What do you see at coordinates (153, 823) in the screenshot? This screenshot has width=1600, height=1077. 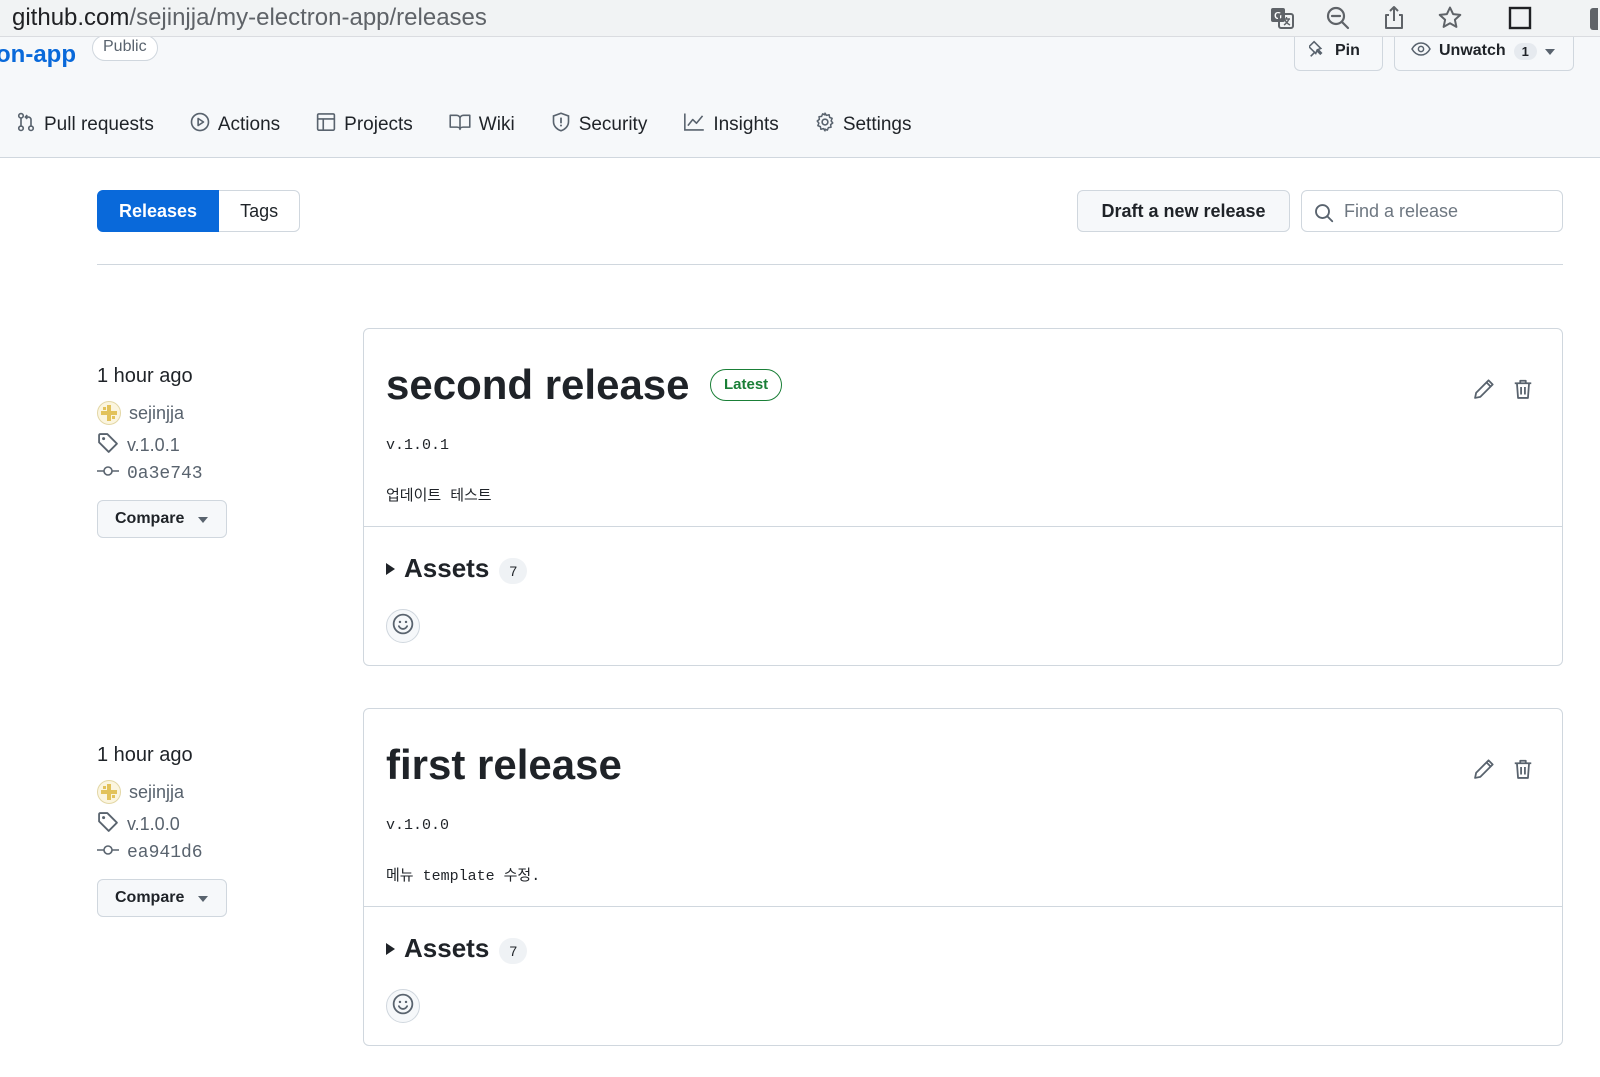 I see `tag-name: v.1.0.0` at bounding box center [153, 823].